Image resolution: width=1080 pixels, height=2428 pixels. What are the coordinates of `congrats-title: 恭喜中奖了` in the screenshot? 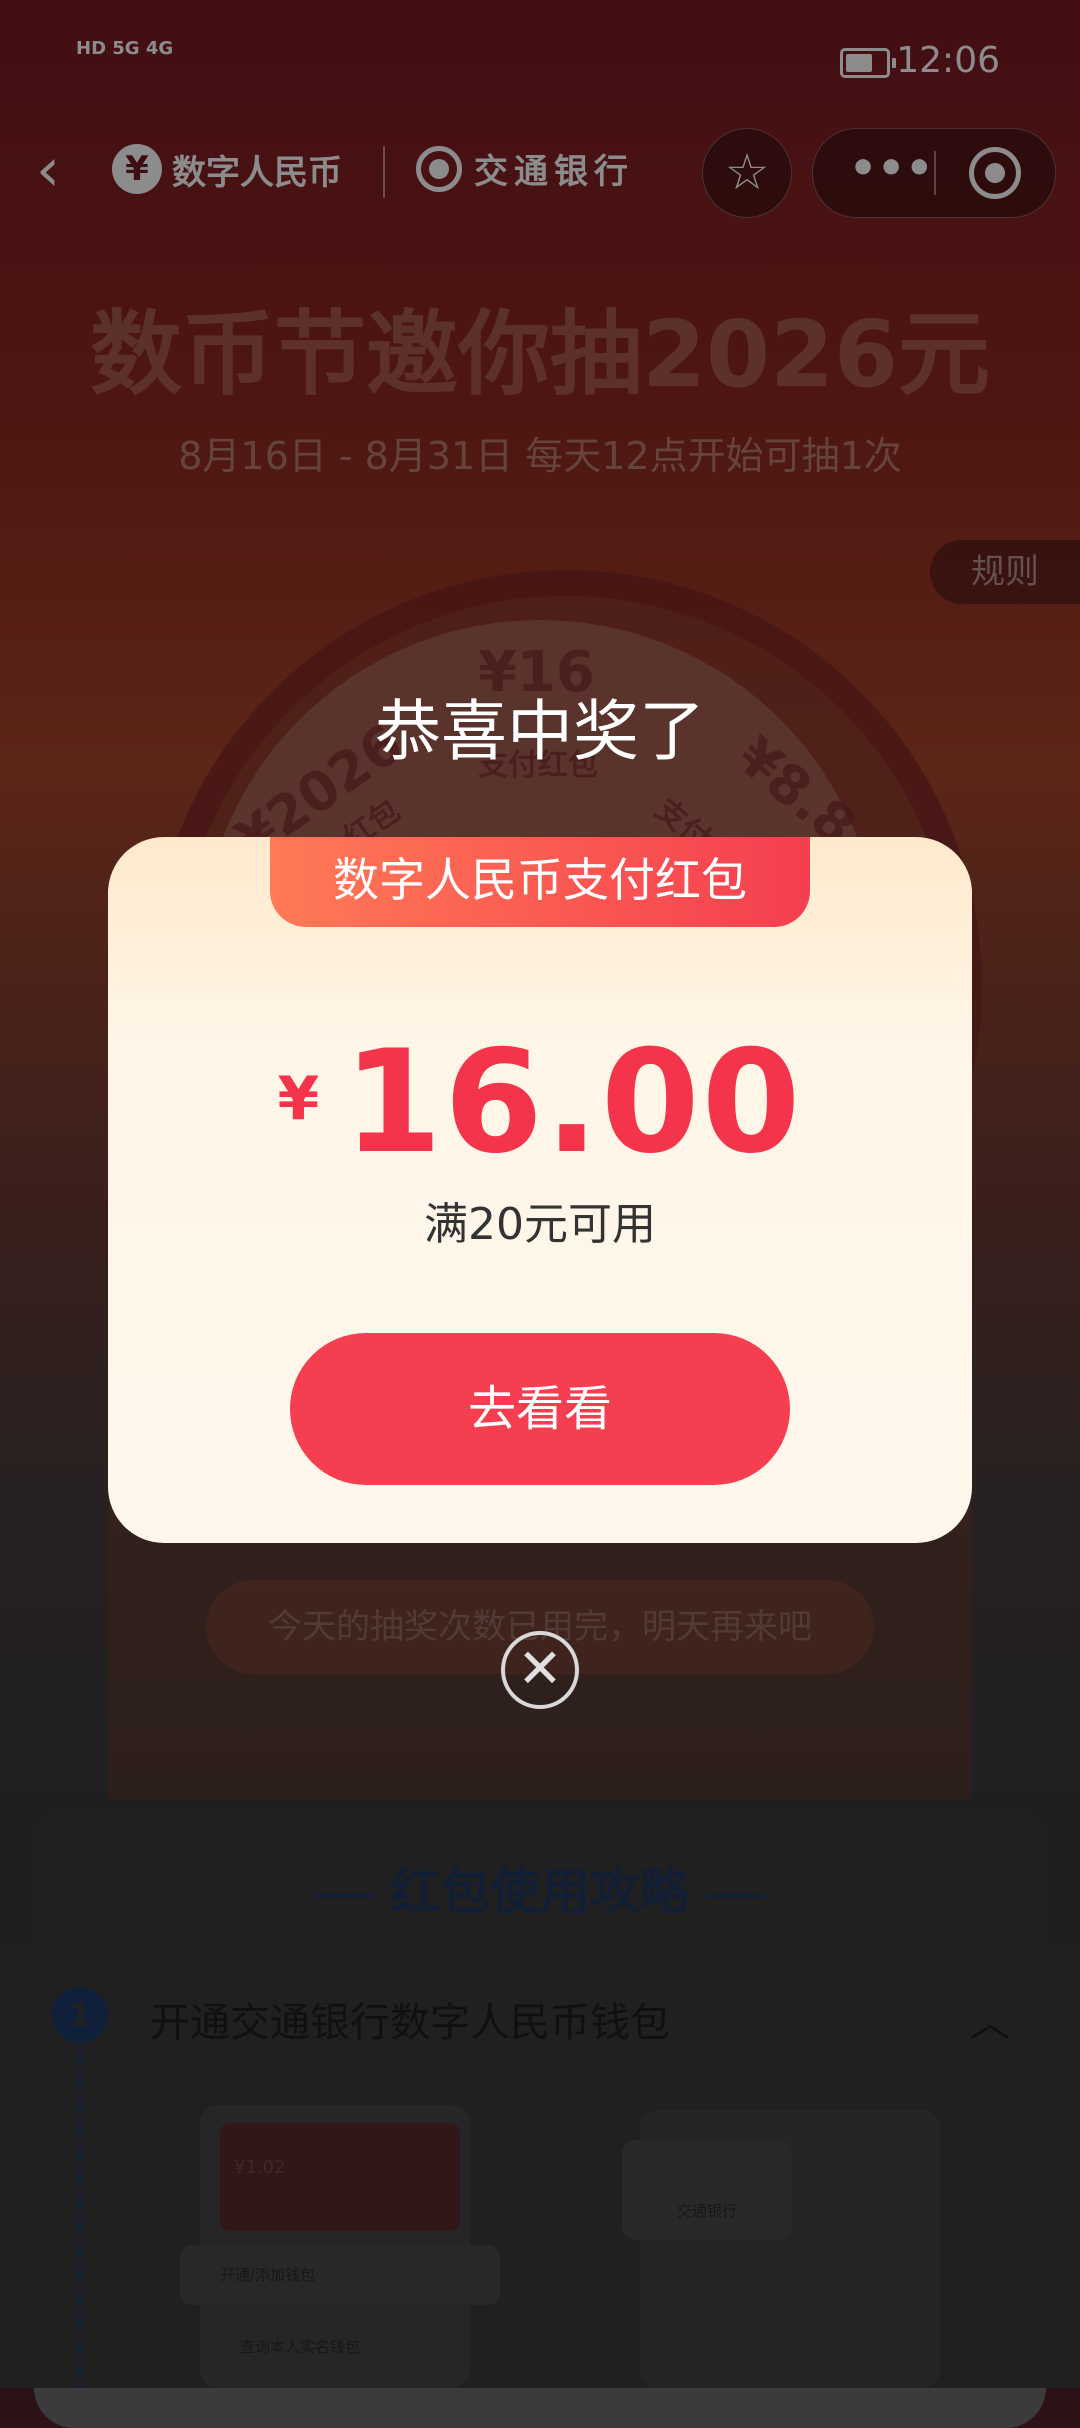 It's located at (540, 731).